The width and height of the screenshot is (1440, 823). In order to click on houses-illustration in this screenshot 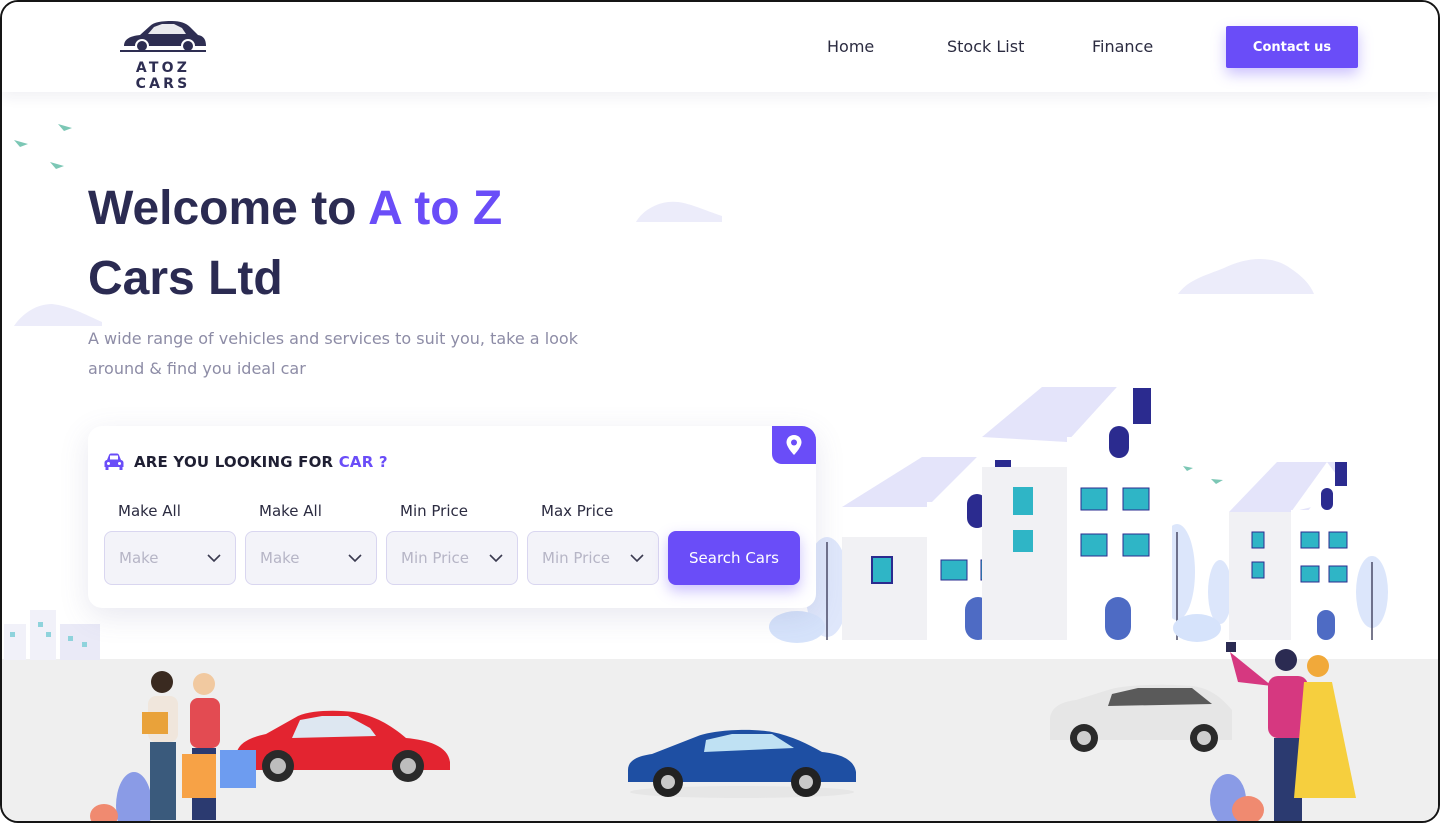, I will do `click(1078, 515)`.